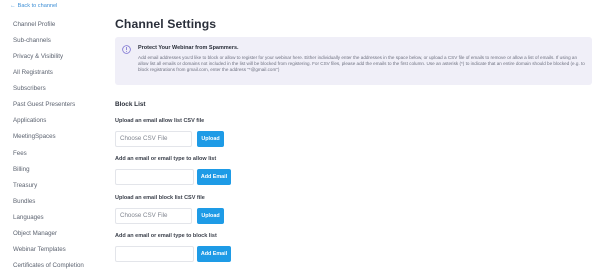  What do you see at coordinates (153, 216) in the screenshot?
I see `block-csv-file-input: Choose CSV File` at bounding box center [153, 216].